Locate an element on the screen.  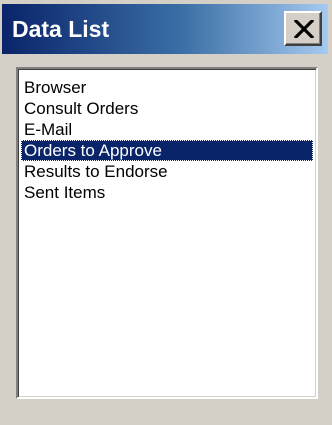
window-title: Data List is located at coordinates (61, 29).